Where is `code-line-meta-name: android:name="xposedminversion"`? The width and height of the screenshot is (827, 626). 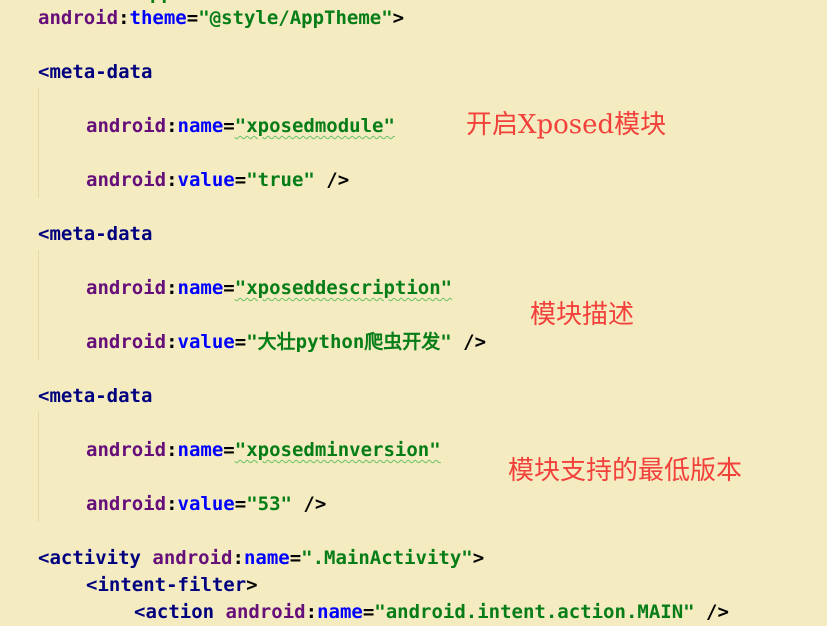 code-line-meta-name: android:name="xposedminversion" is located at coordinates (263, 450).